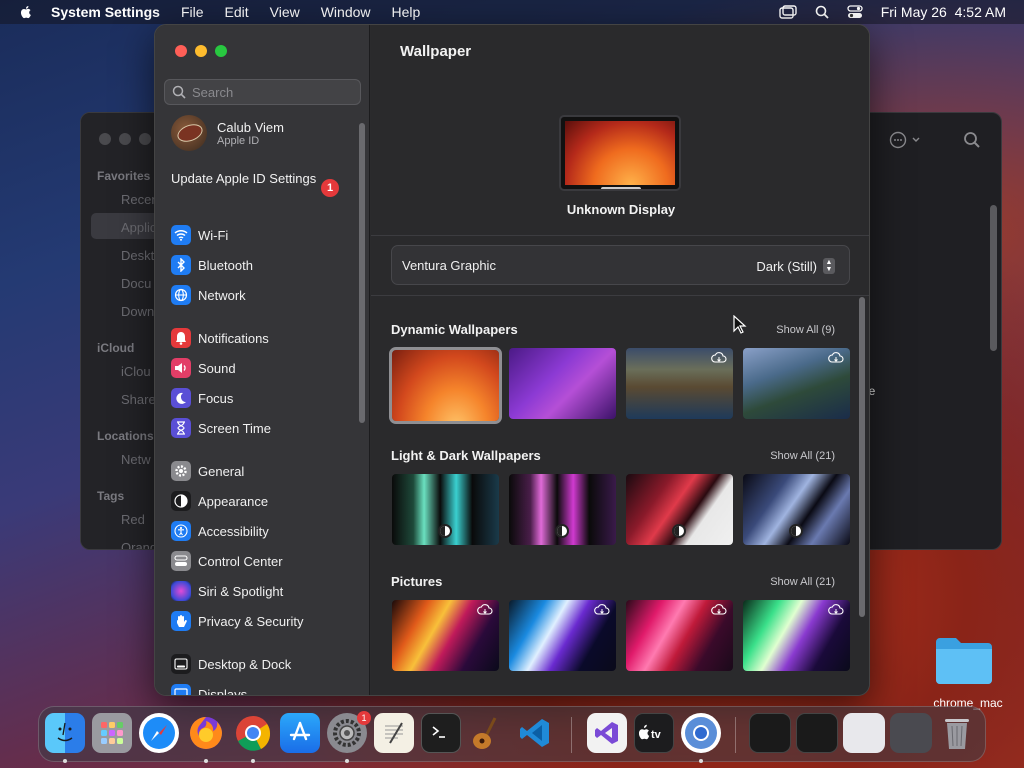 The width and height of the screenshot is (1024, 768). I want to click on finder-item: Red, so click(133, 519).